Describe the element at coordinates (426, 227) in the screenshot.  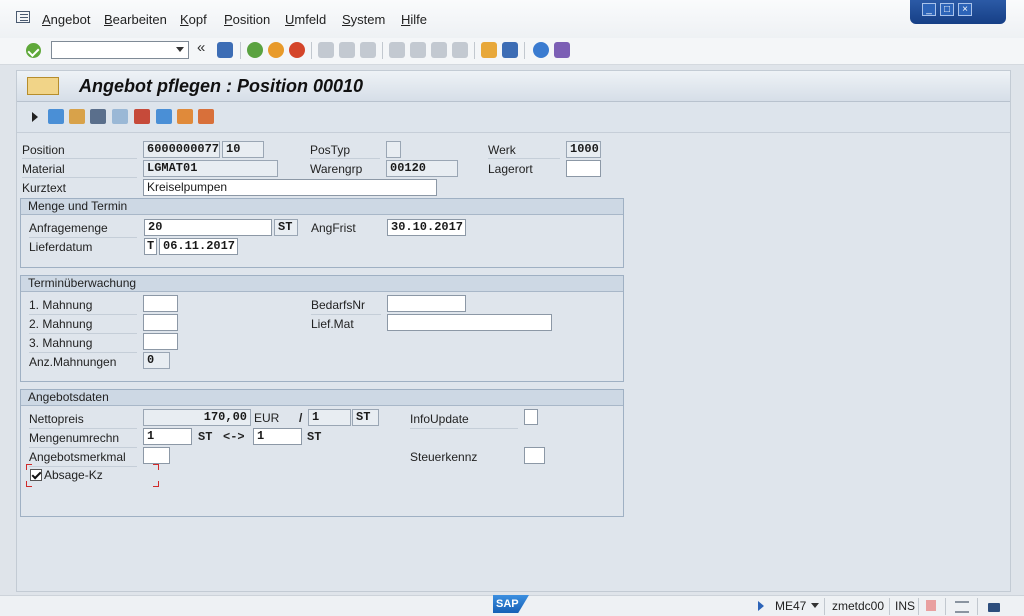
I see `angfrist-input: 30.10.2017` at that location.